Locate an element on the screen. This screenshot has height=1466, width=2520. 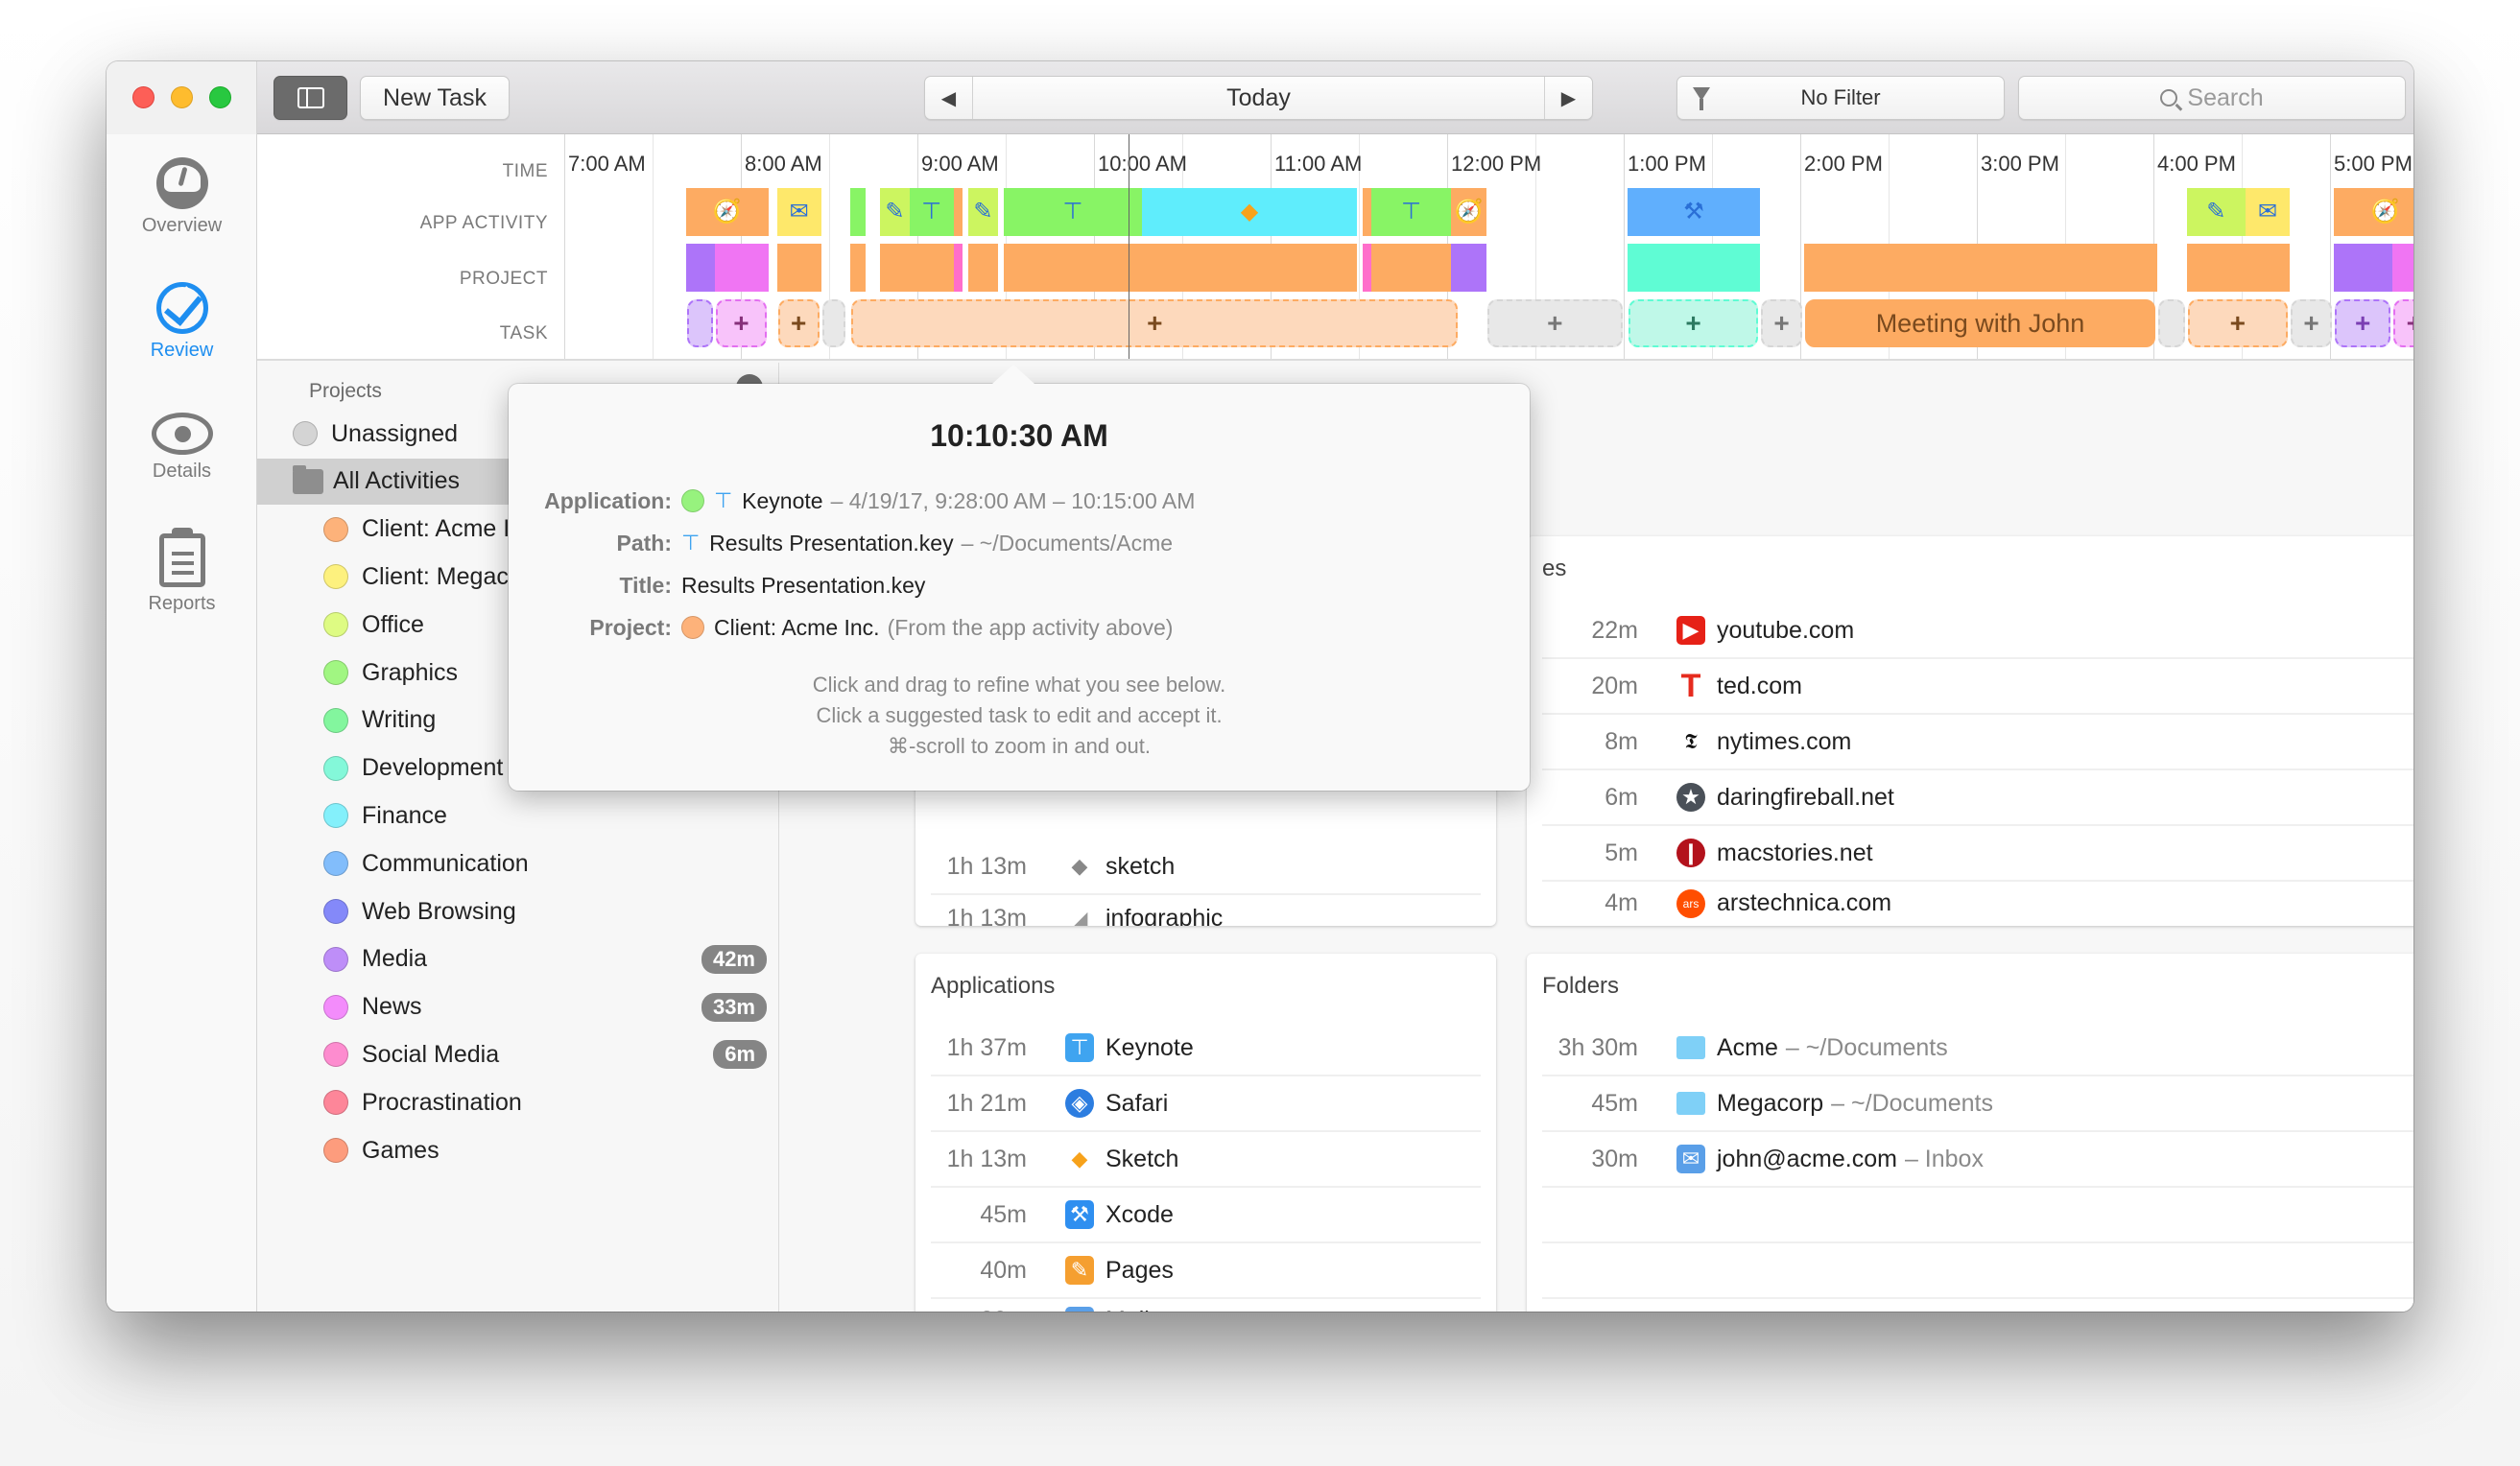
list-item: 1h 21m ◈ Safari is located at coordinates (1206, 1104).